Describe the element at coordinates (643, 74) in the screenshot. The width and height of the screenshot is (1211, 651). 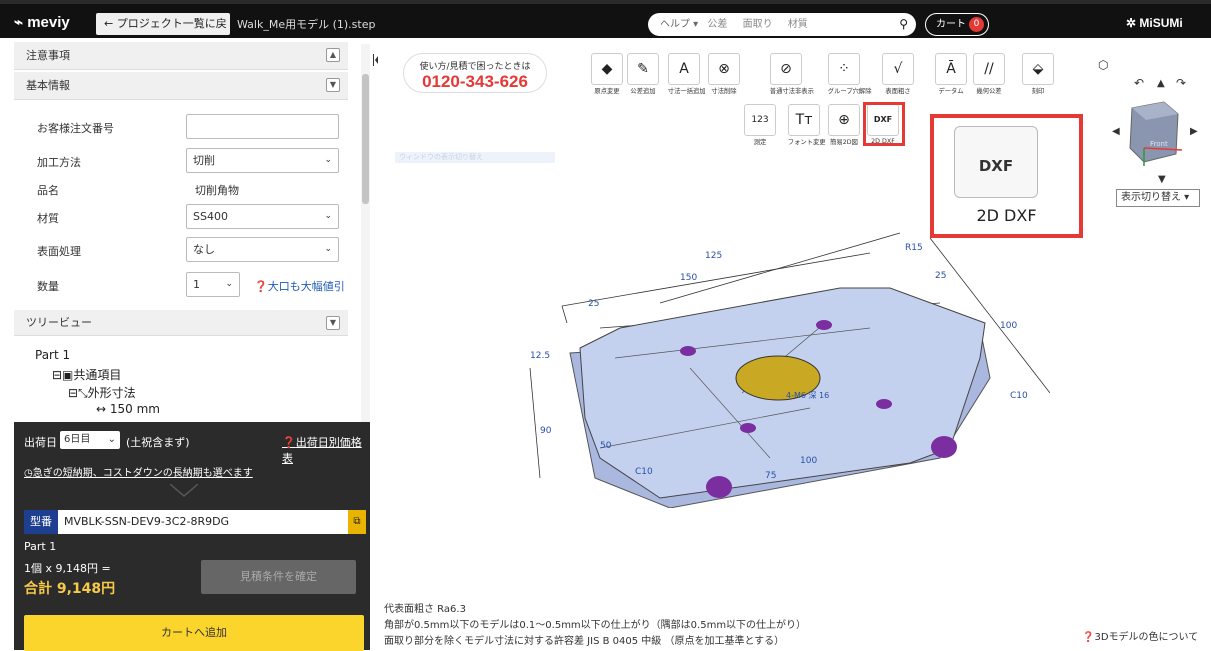
I see `tool-tolerance-add: ✎ 公差追加` at that location.